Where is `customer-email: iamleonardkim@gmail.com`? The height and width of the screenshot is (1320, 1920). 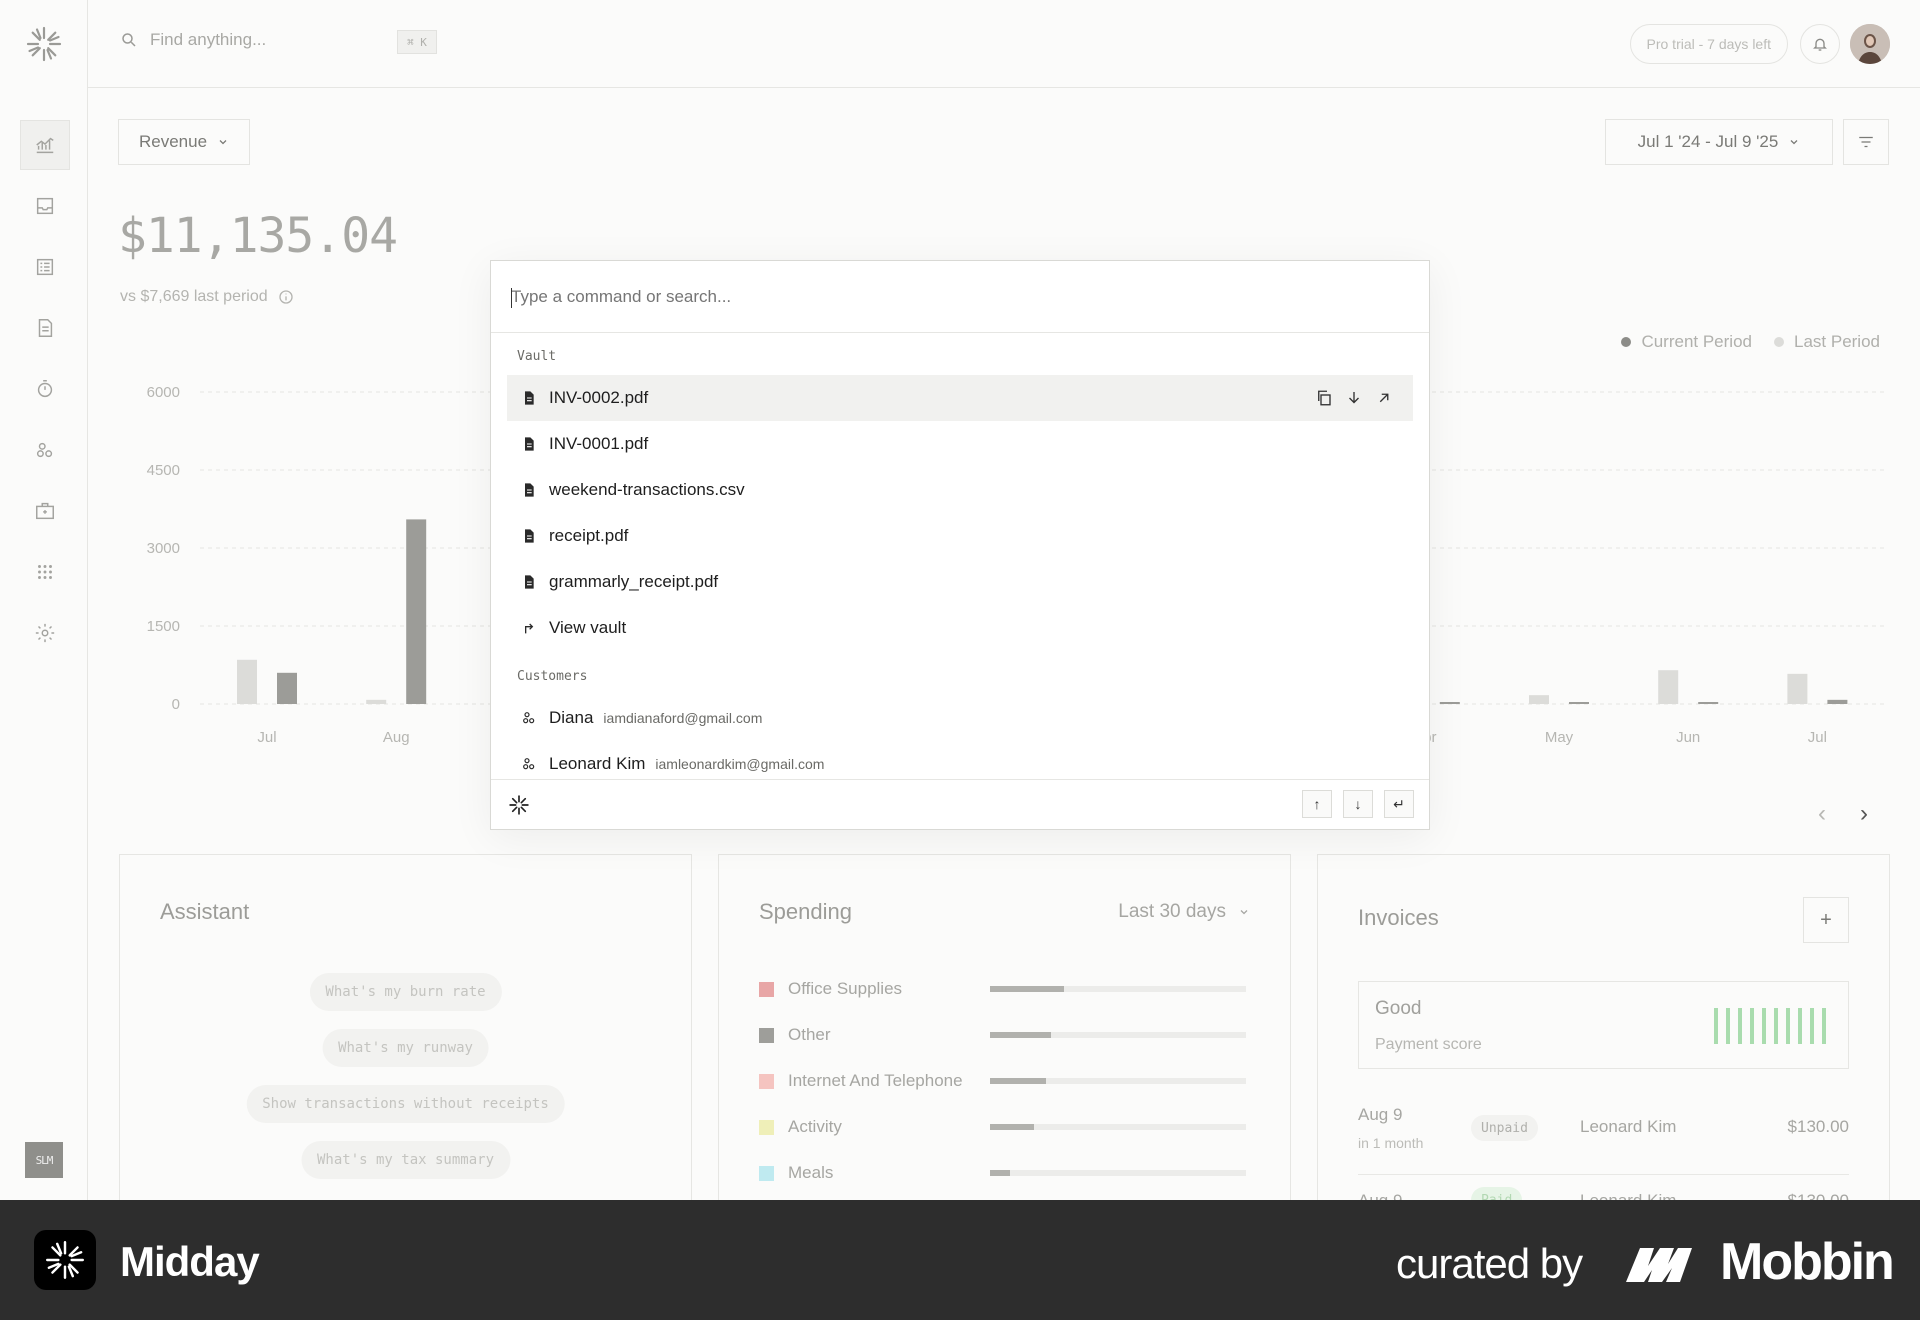 customer-email: iamleonardkim@gmail.com is located at coordinates (740, 764).